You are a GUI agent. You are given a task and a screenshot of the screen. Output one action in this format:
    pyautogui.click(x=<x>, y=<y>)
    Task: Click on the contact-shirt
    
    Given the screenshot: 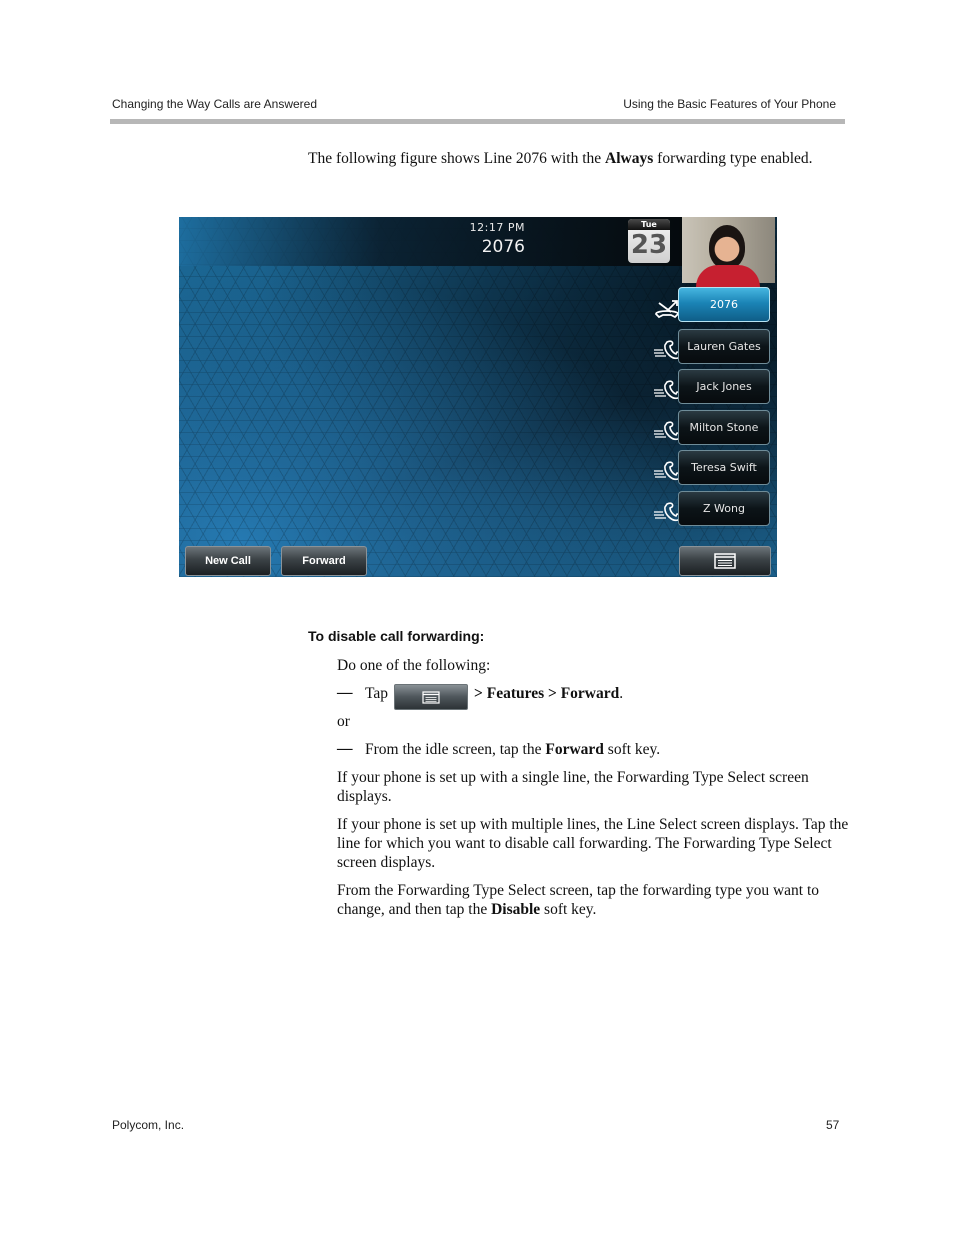 What is the action you would take?
    pyautogui.click(x=728, y=276)
    